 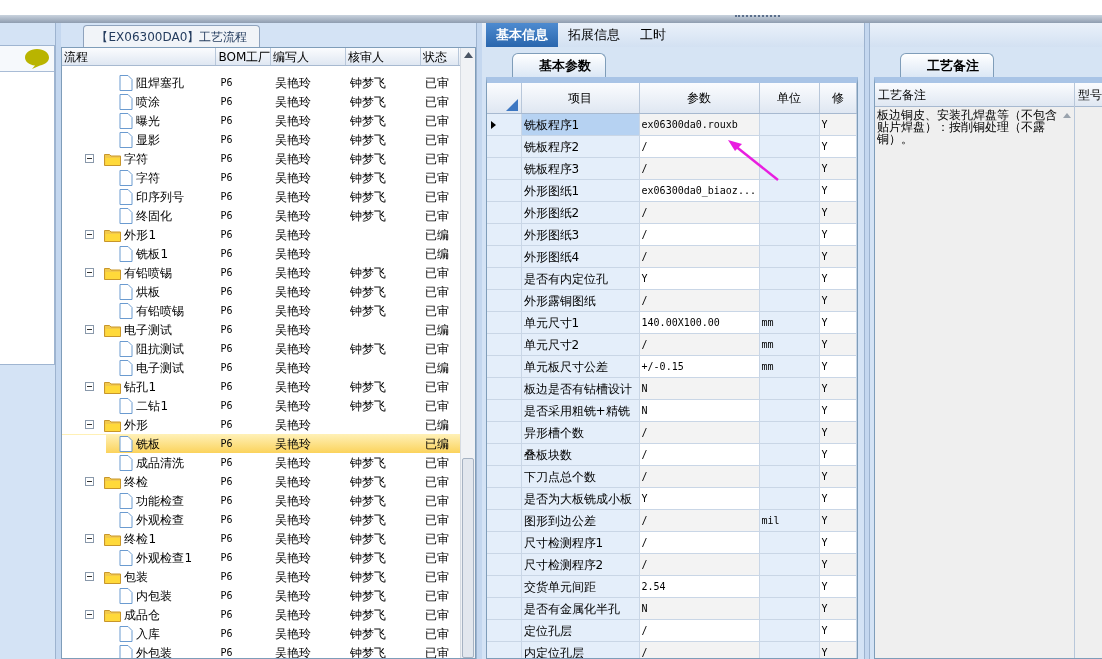 What do you see at coordinates (580, 388) in the screenshot?
I see `table-cell: 板边是否有钻槽设计` at bounding box center [580, 388].